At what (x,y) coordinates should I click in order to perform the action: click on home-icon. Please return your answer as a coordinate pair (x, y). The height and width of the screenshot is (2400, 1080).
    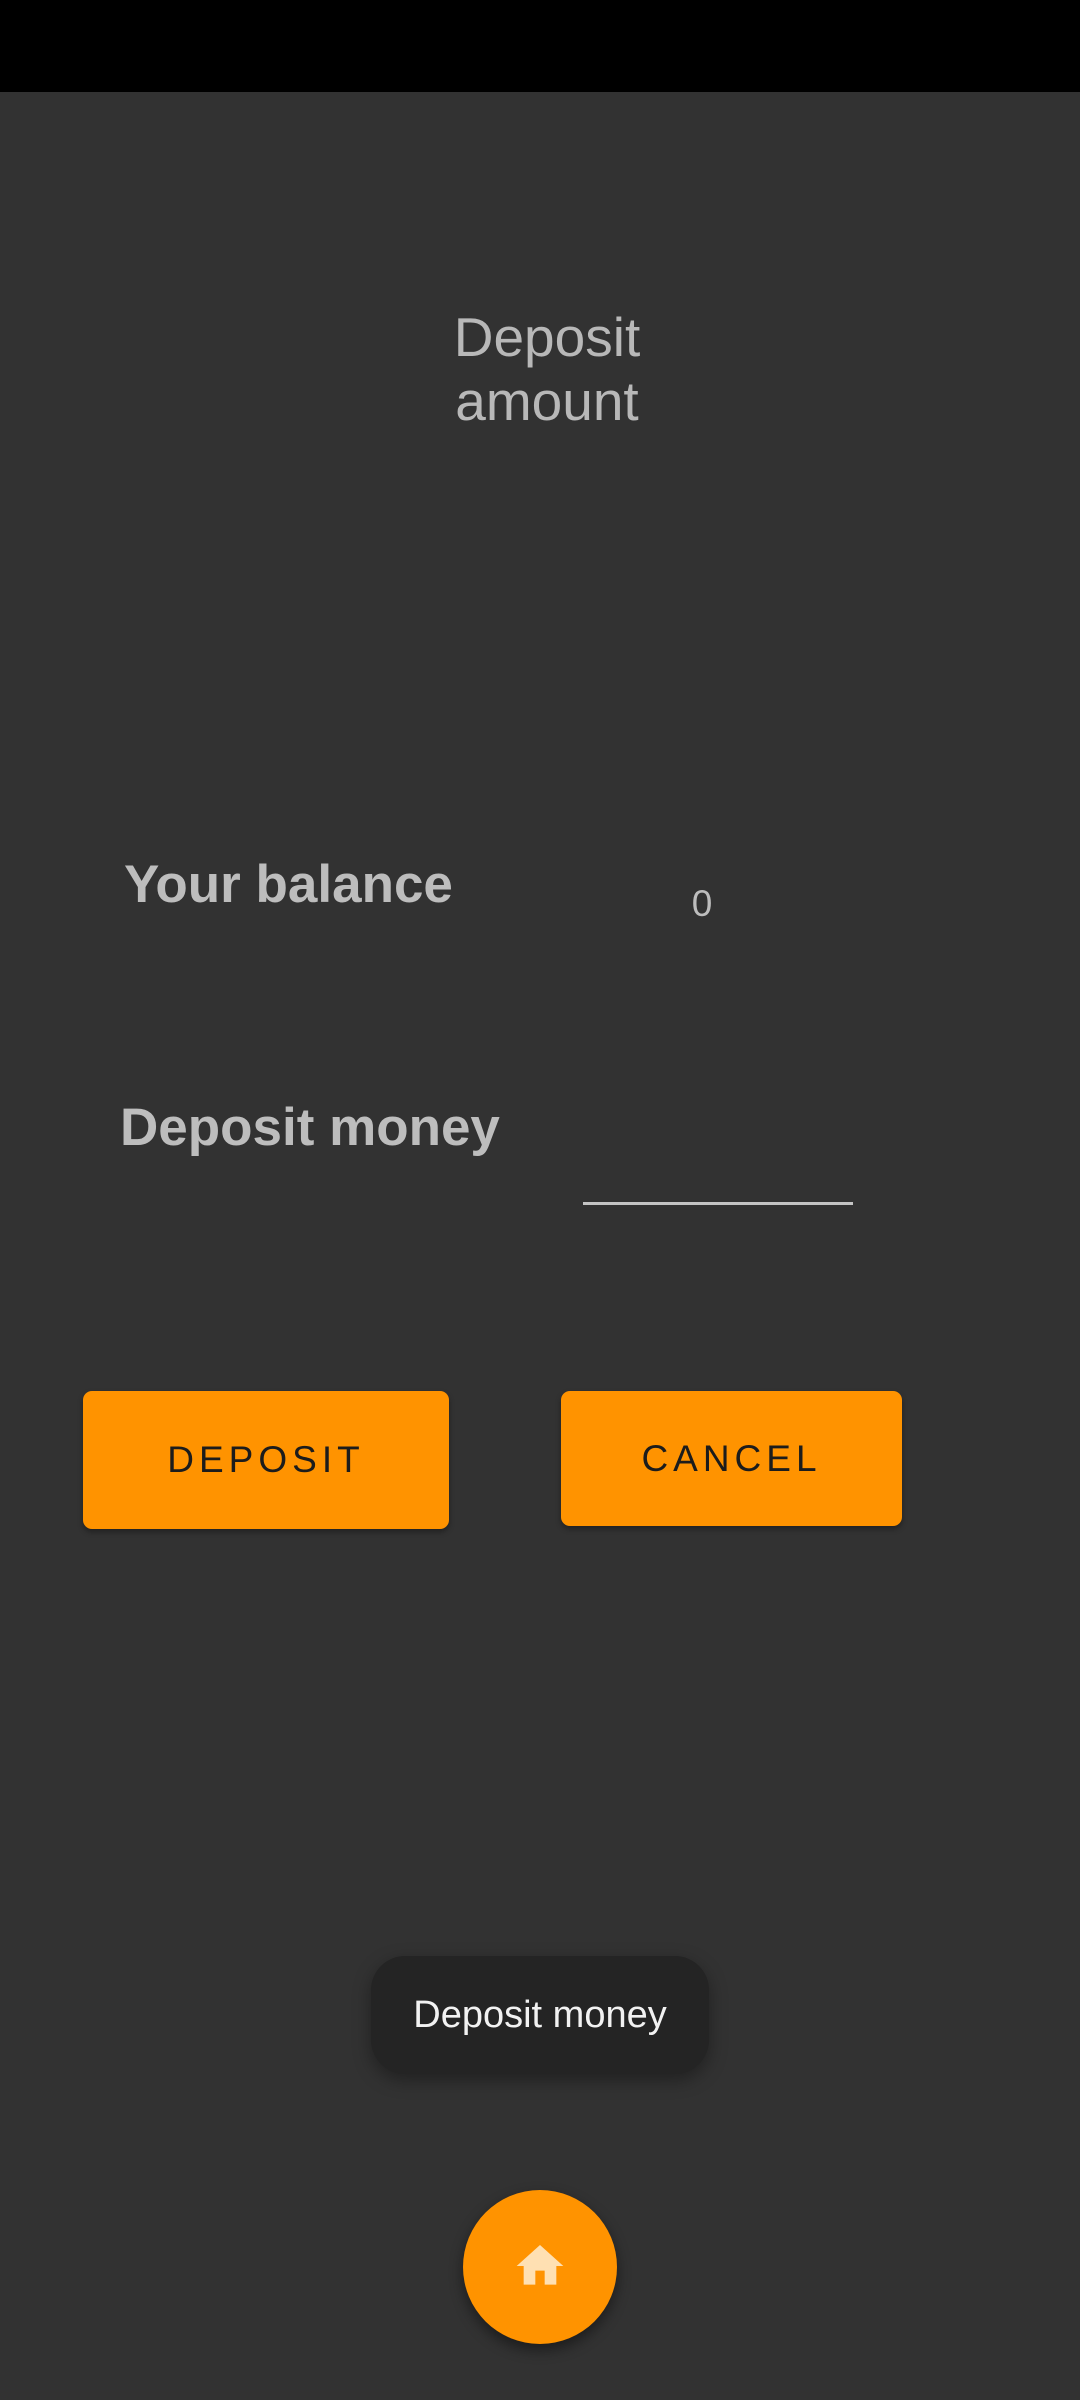
    Looking at the image, I should click on (540, 2267).